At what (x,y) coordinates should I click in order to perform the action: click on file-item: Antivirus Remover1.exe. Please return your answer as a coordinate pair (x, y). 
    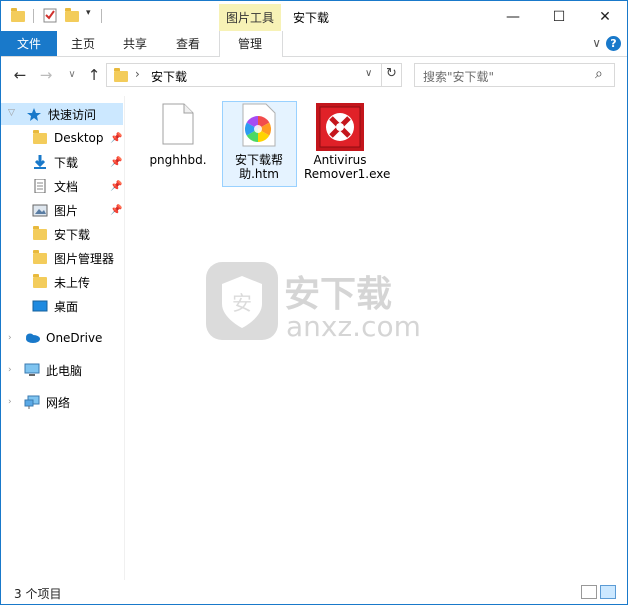
    Looking at the image, I should click on (347, 153).